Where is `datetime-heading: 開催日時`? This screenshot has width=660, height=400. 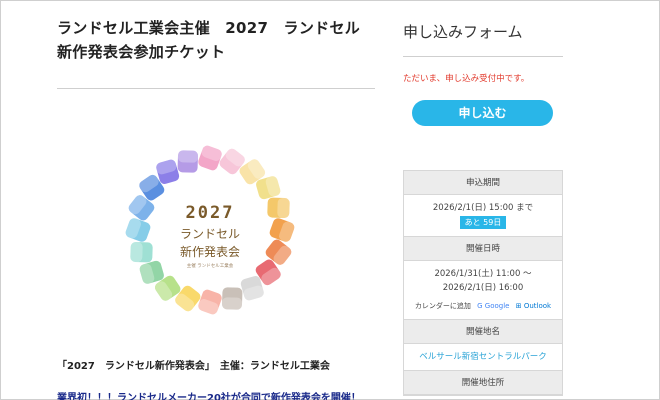 datetime-heading: 開催日時 is located at coordinates (483, 249).